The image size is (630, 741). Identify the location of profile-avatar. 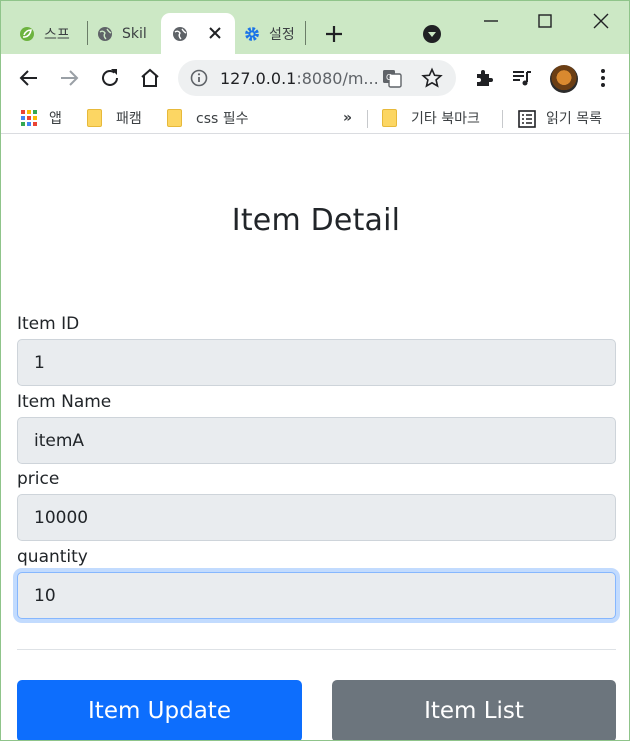
(564, 79).